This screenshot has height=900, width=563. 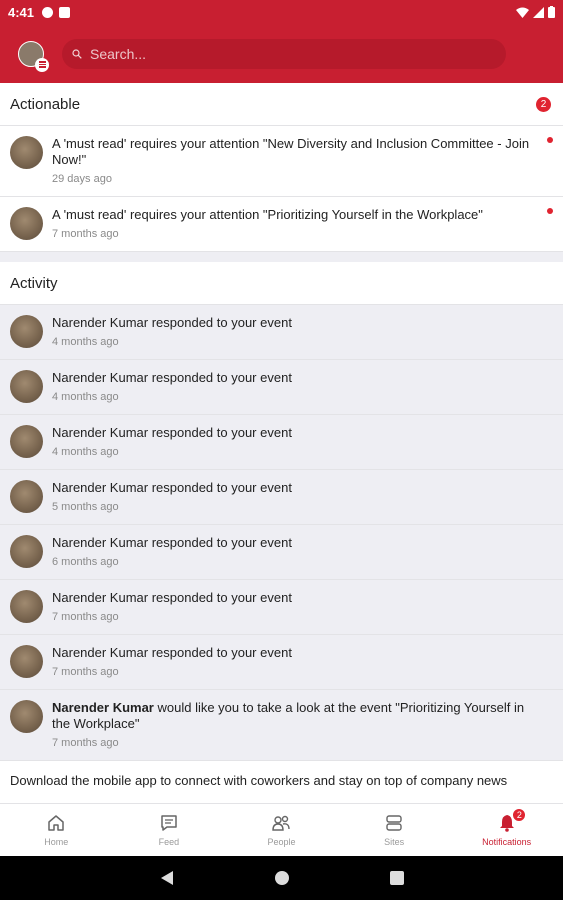 What do you see at coordinates (507, 842) in the screenshot?
I see `nav-notifications-label: Notifications` at bounding box center [507, 842].